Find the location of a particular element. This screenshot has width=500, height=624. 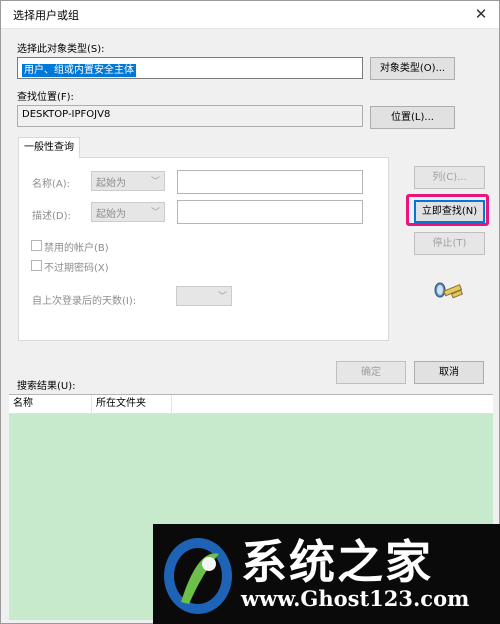

search-results-label: 搜索结果(U): is located at coordinates (46, 386).